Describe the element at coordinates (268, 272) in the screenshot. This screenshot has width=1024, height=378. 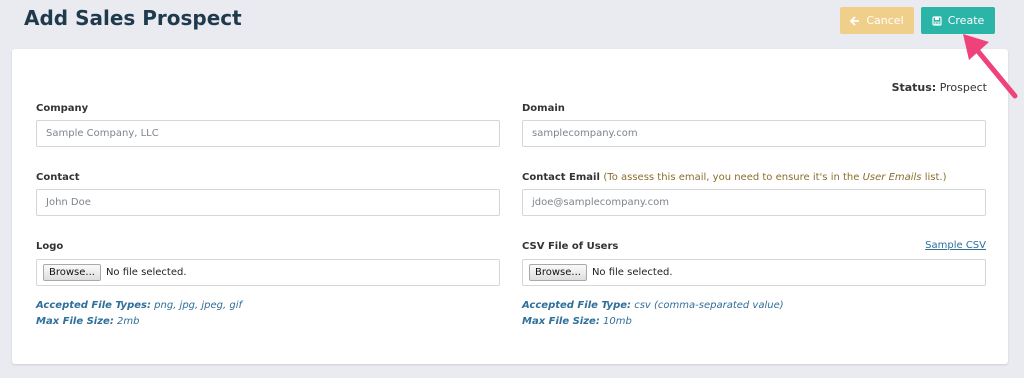
I see `logo-file-input: Browse... No file selected.` at that location.